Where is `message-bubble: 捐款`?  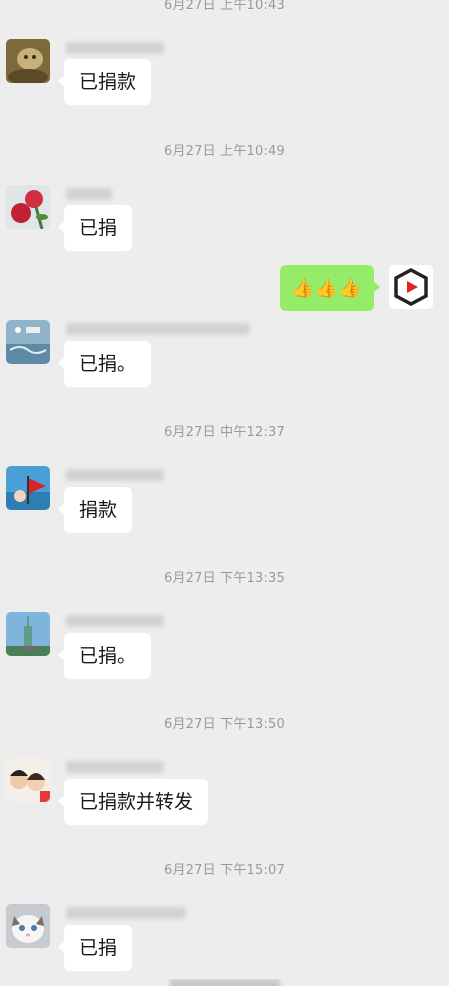 message-bubble: 捐款 is located at coordinates (95, 510).